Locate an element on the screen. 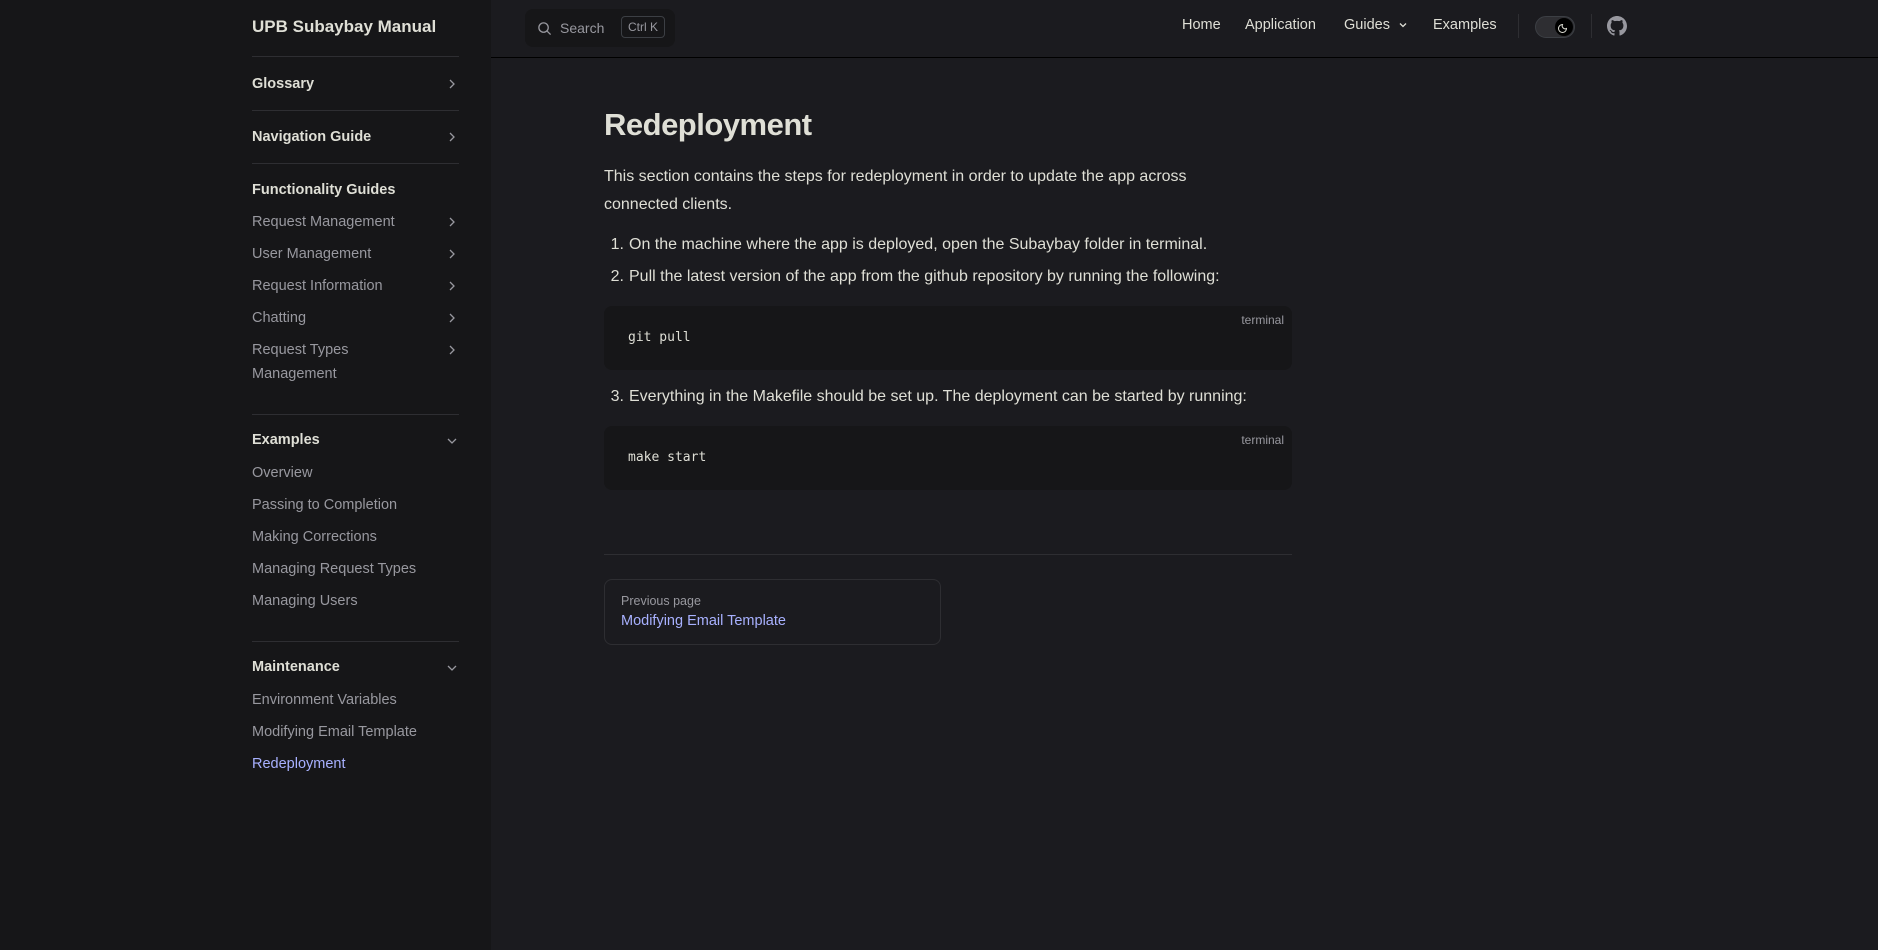 This screenshot has width=1878, height=950. search-icon is located at coordinates (545, 29).